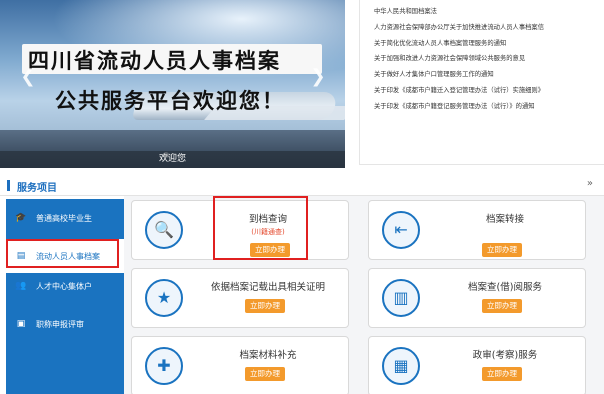 This screenshot has width=604, height=394. I want to click on news-link: 关于做好人才集体户口管理服务工作的通知, so click(489, 75).